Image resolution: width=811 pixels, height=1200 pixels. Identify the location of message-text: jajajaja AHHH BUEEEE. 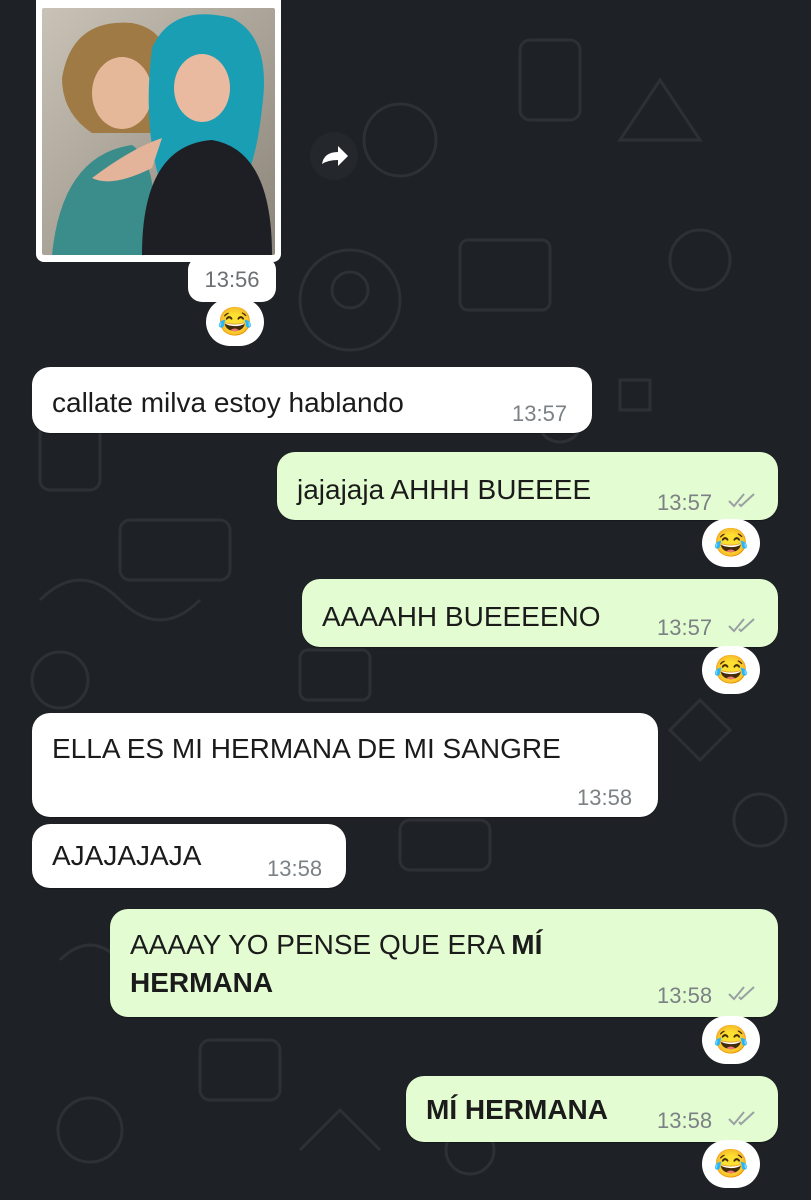
(444, 489).